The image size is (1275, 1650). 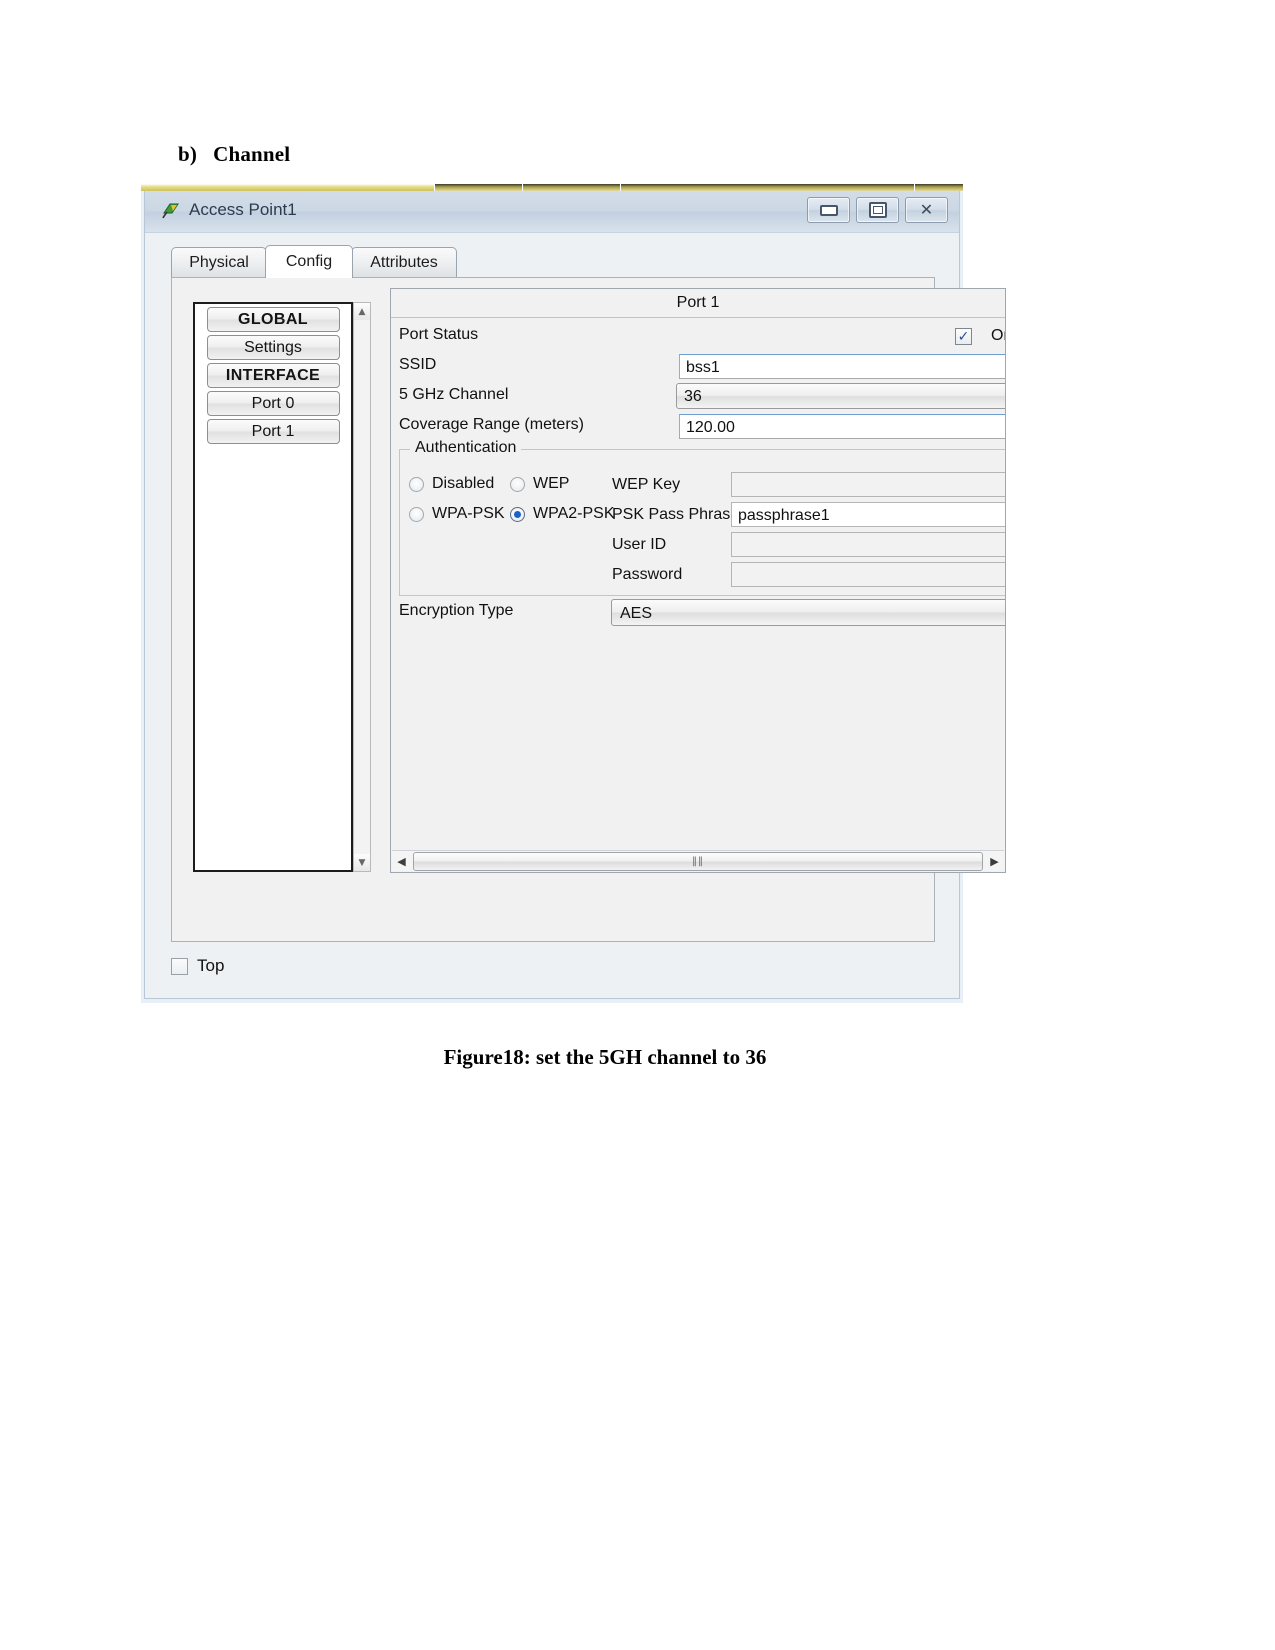 What do you see at coordinates (868, 484) in the screenshot?
I see `wep-key-input` at bounding box center [868, 484].